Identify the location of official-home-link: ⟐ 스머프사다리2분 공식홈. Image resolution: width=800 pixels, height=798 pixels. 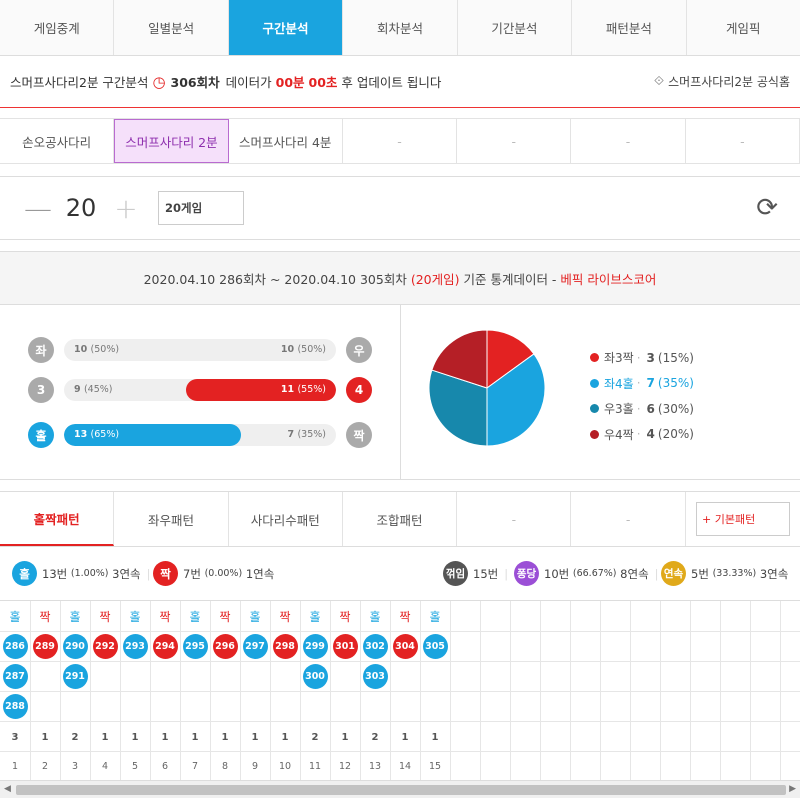
(722, 81).